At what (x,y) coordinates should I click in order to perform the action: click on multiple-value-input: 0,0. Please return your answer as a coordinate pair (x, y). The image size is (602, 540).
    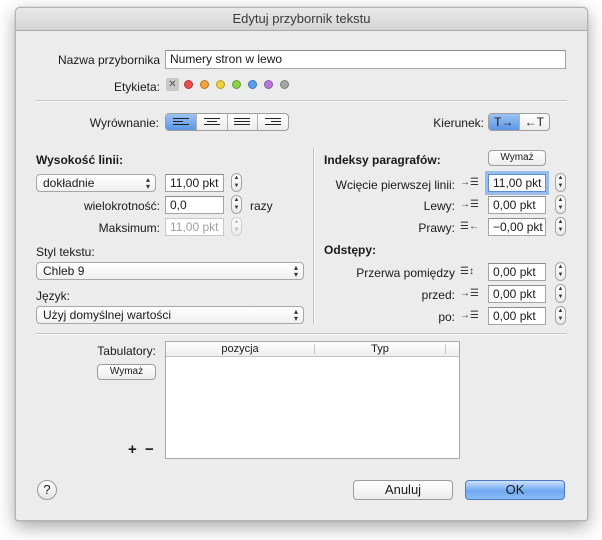
    Looking at the image, I should click on (194, 205).